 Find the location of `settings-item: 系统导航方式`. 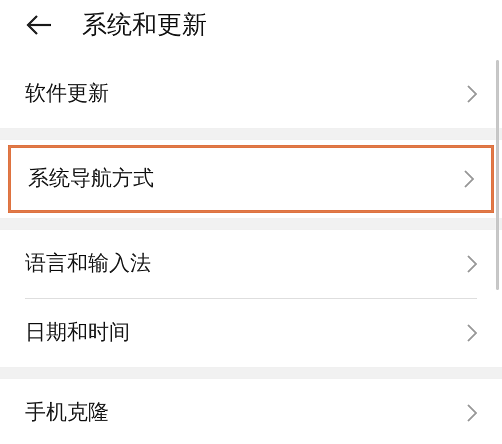

settings-item: 系统导航方式 is located at coordinates (251, 179).